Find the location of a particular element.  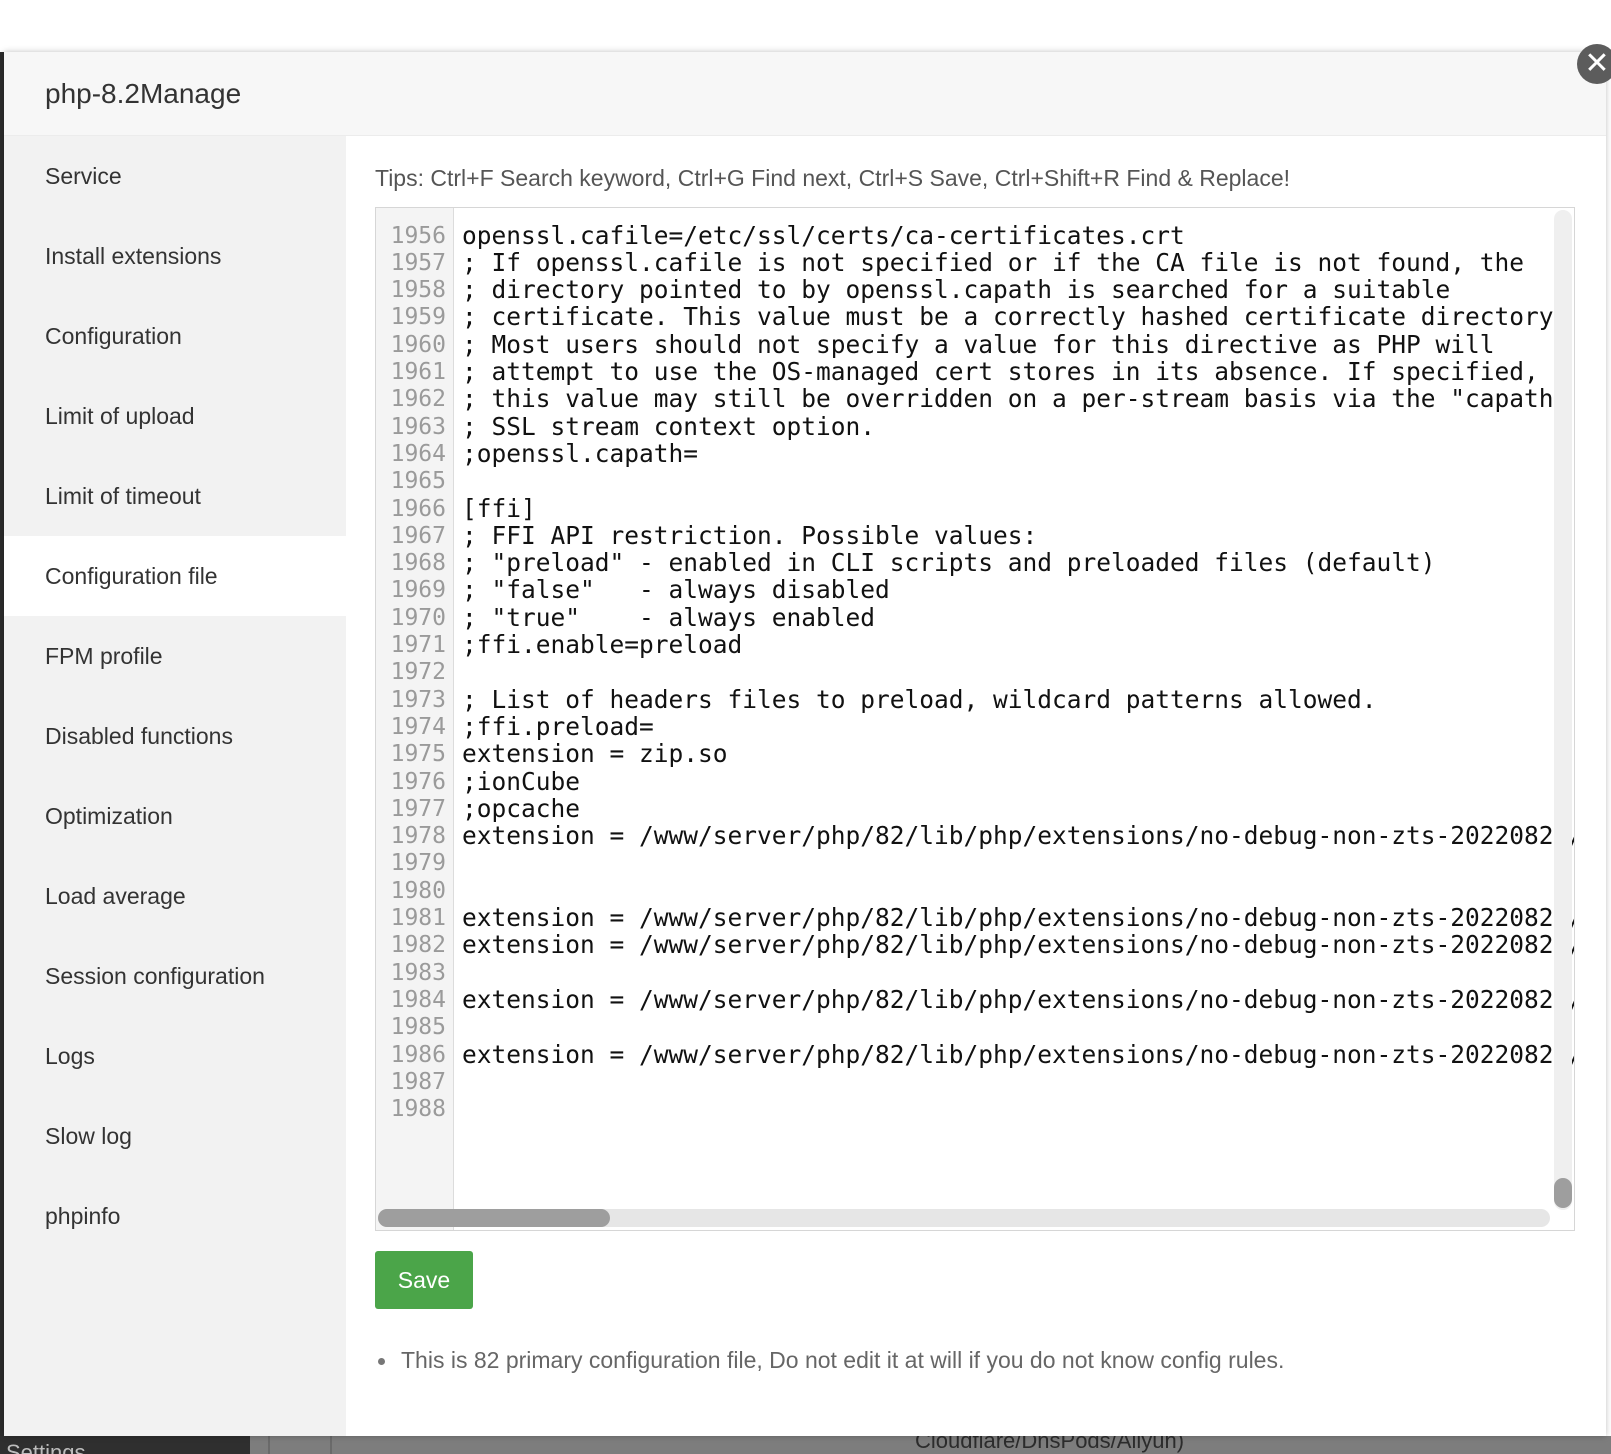

code-text: ; "true" - always enabled is located at coordinates (669, 617).